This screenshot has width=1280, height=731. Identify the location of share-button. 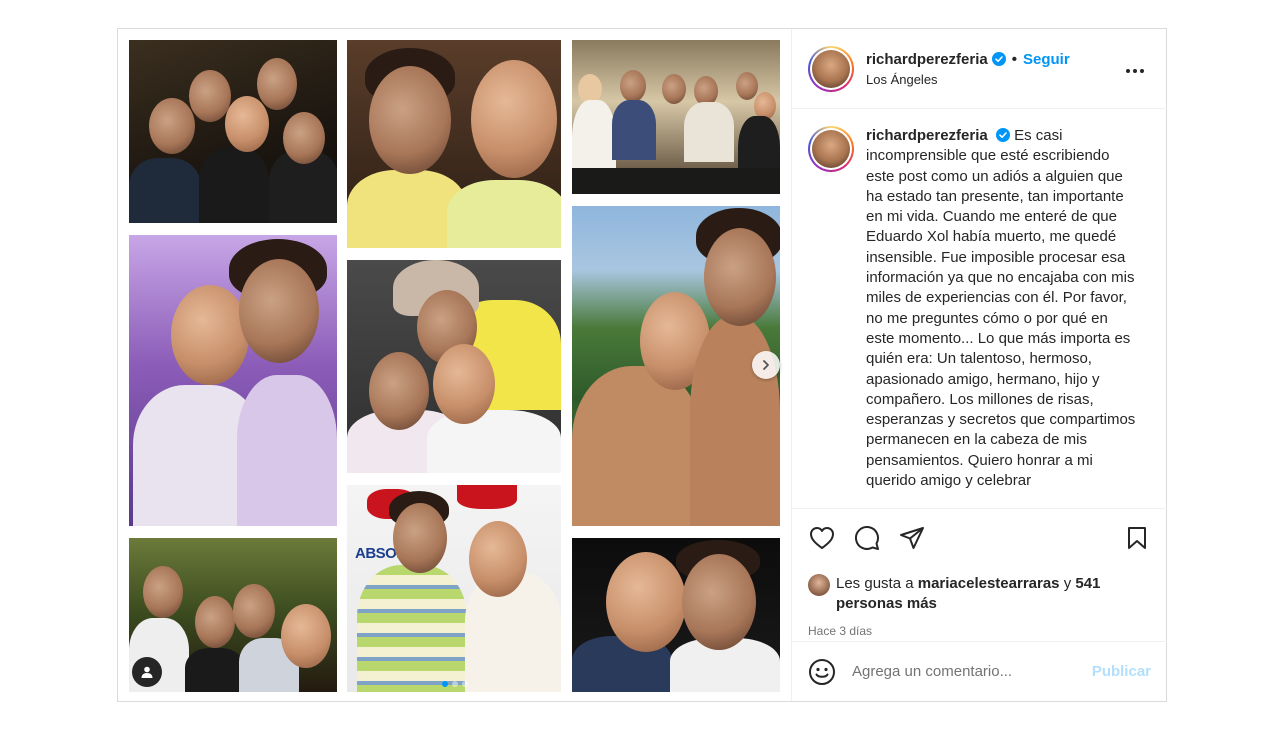
(912, 538).